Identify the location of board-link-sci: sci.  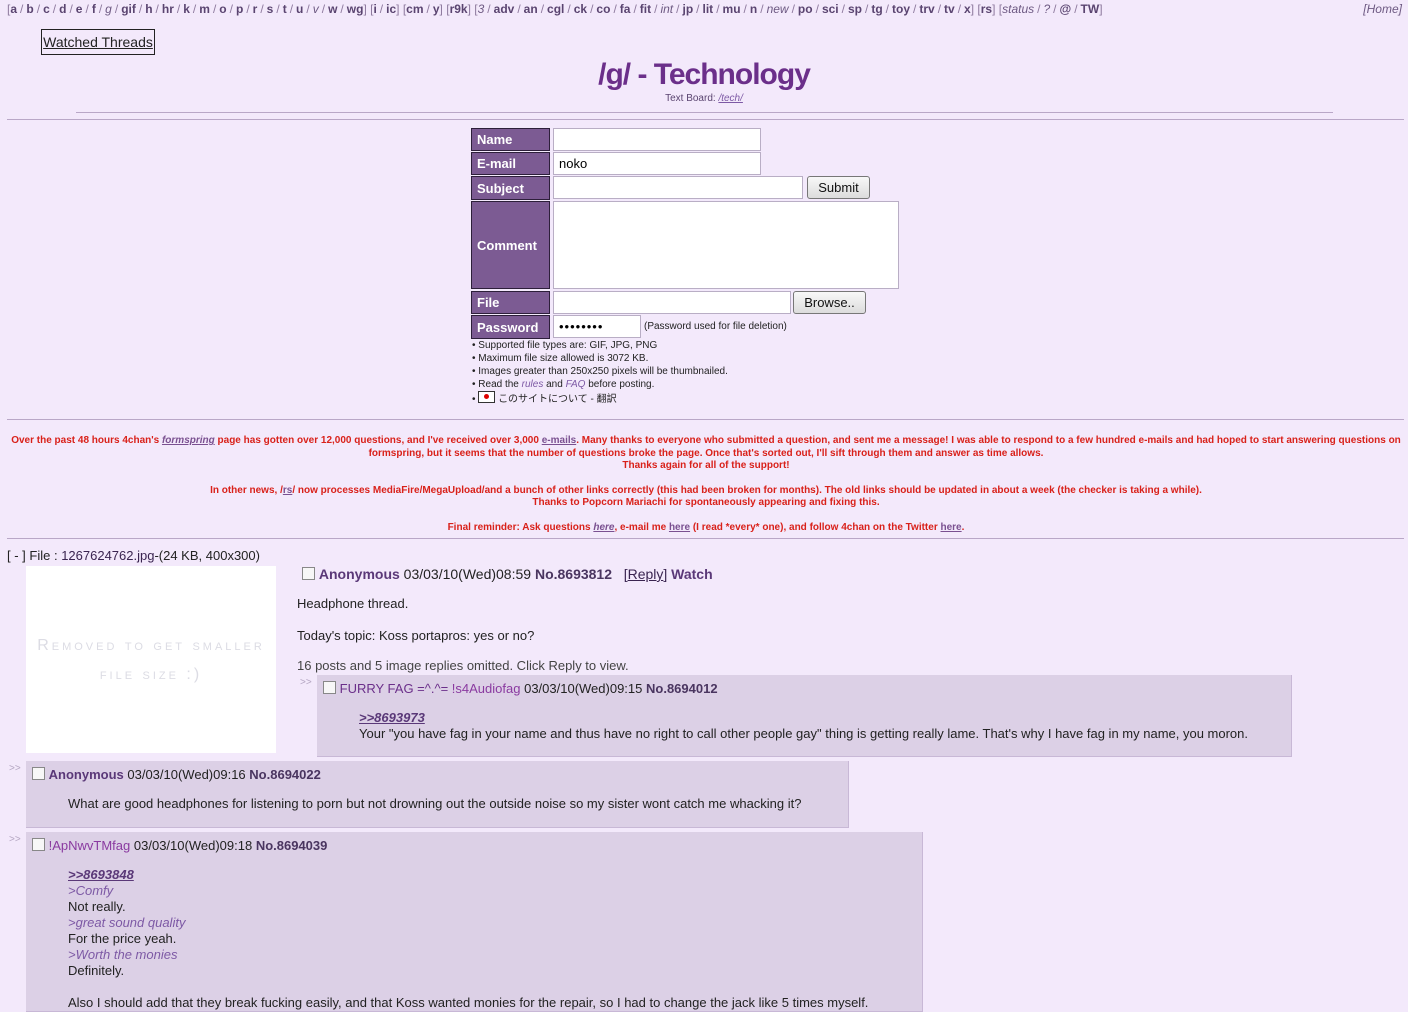
(830, 9).